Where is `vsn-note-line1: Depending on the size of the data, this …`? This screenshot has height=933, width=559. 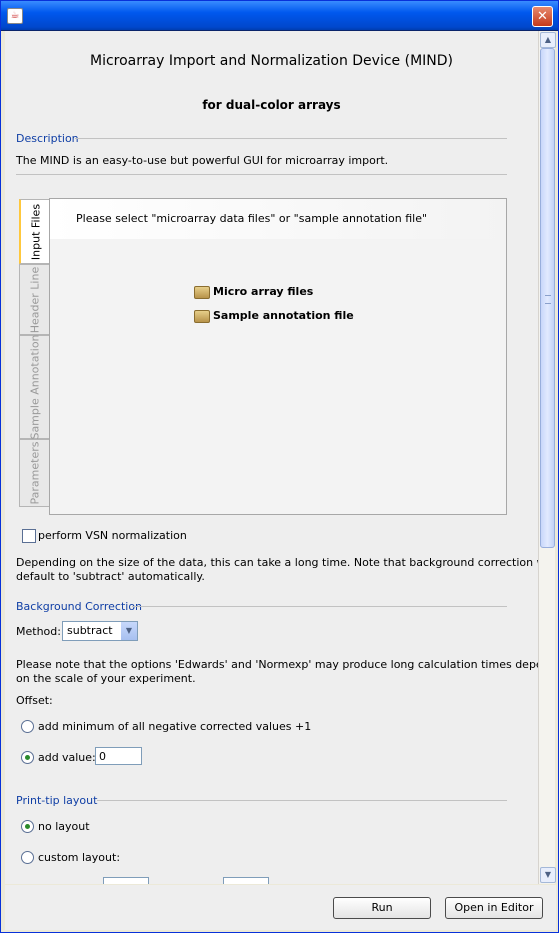 vsn-note-line1: Depending on the size of the data, this … is located at coordinates (277, 562).